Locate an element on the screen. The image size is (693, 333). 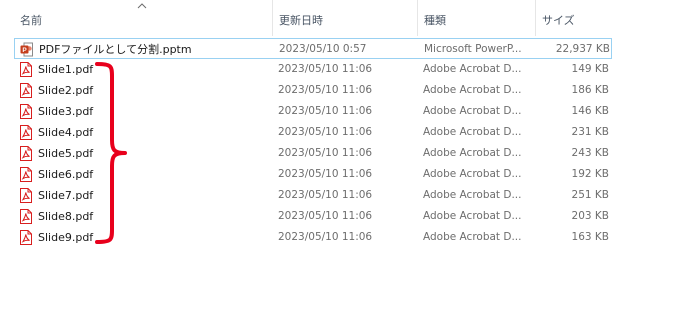
powerpoint-file-icon: P is located at coordinates (26, 49).